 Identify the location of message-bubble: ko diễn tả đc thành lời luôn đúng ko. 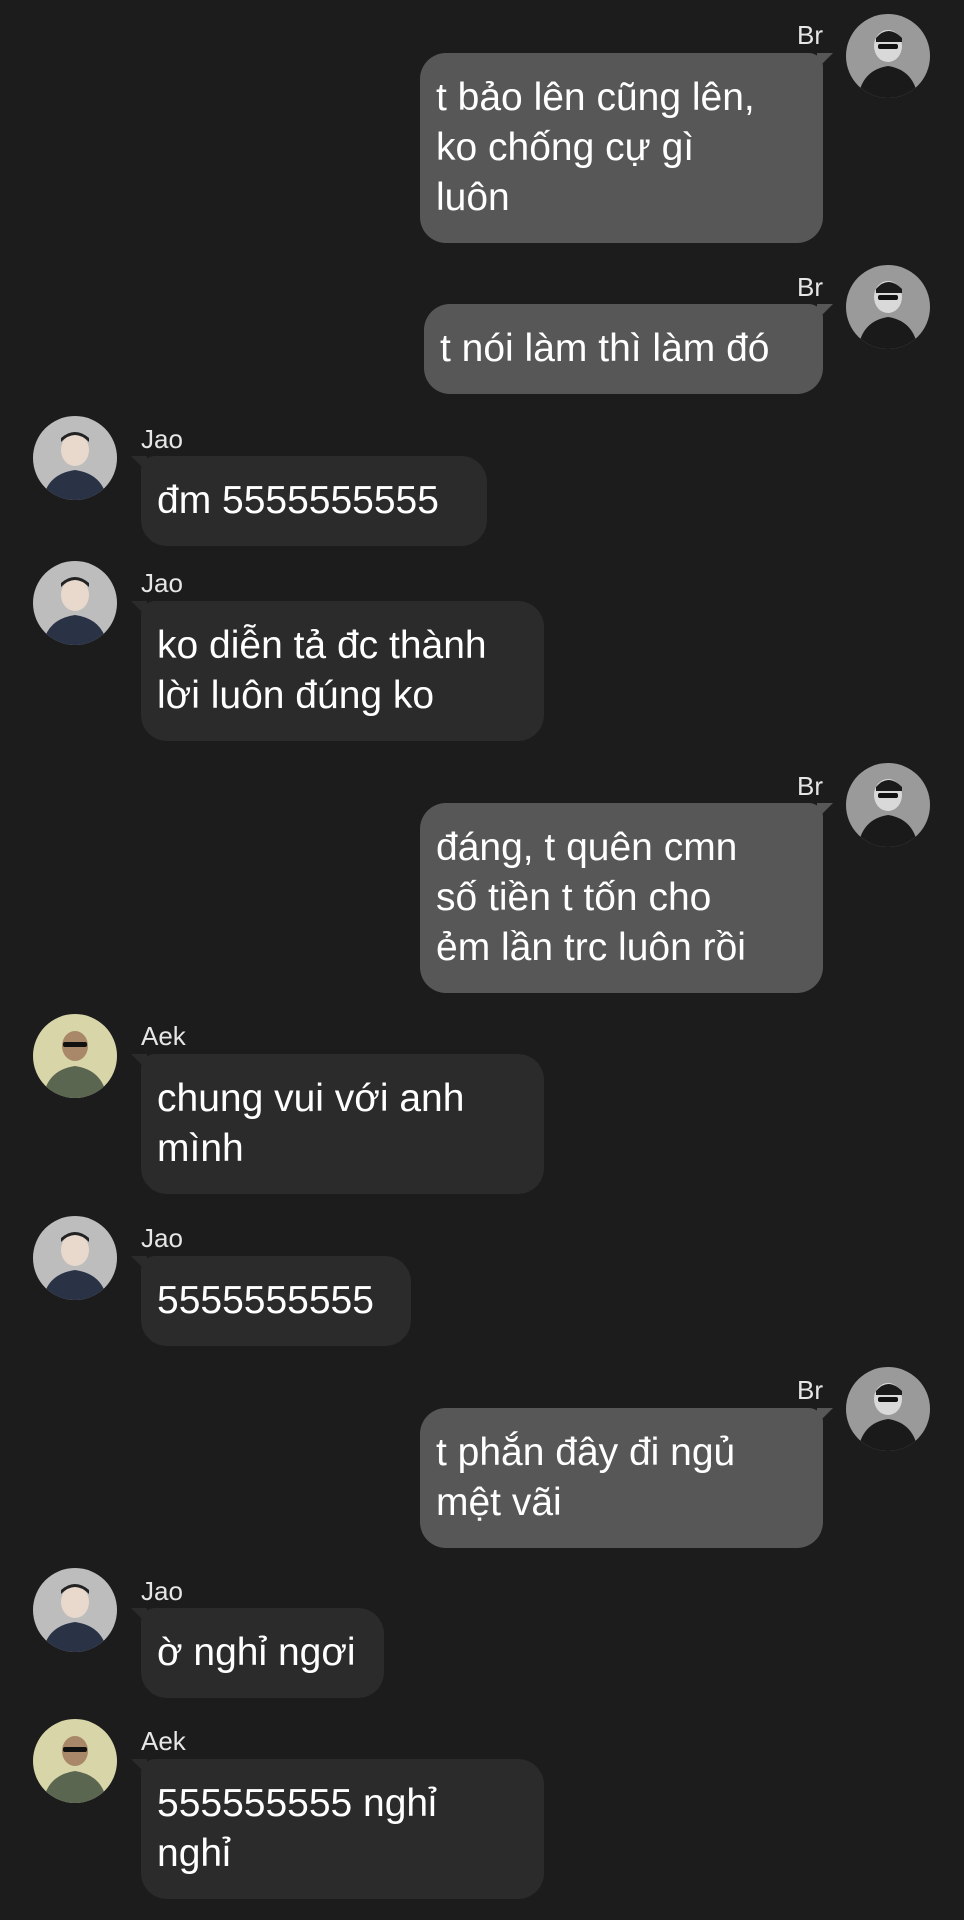
(337, 671).